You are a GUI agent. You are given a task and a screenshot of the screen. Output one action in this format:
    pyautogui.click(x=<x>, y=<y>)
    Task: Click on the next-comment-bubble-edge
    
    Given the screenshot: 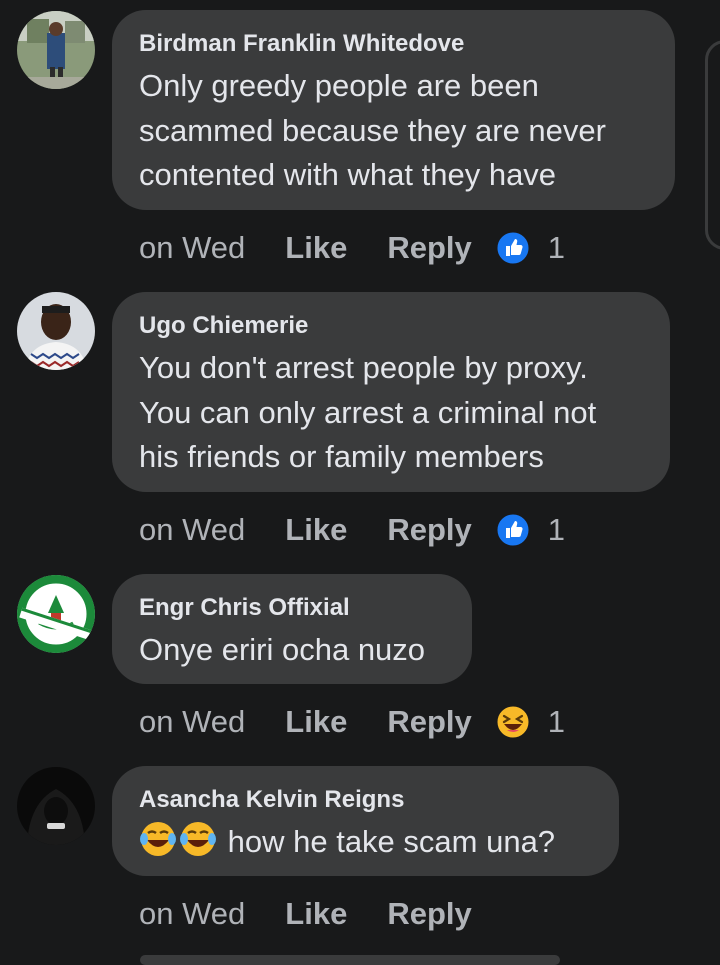 What is the action you would take?
    pyautogui.click(x=350, y=960)
    